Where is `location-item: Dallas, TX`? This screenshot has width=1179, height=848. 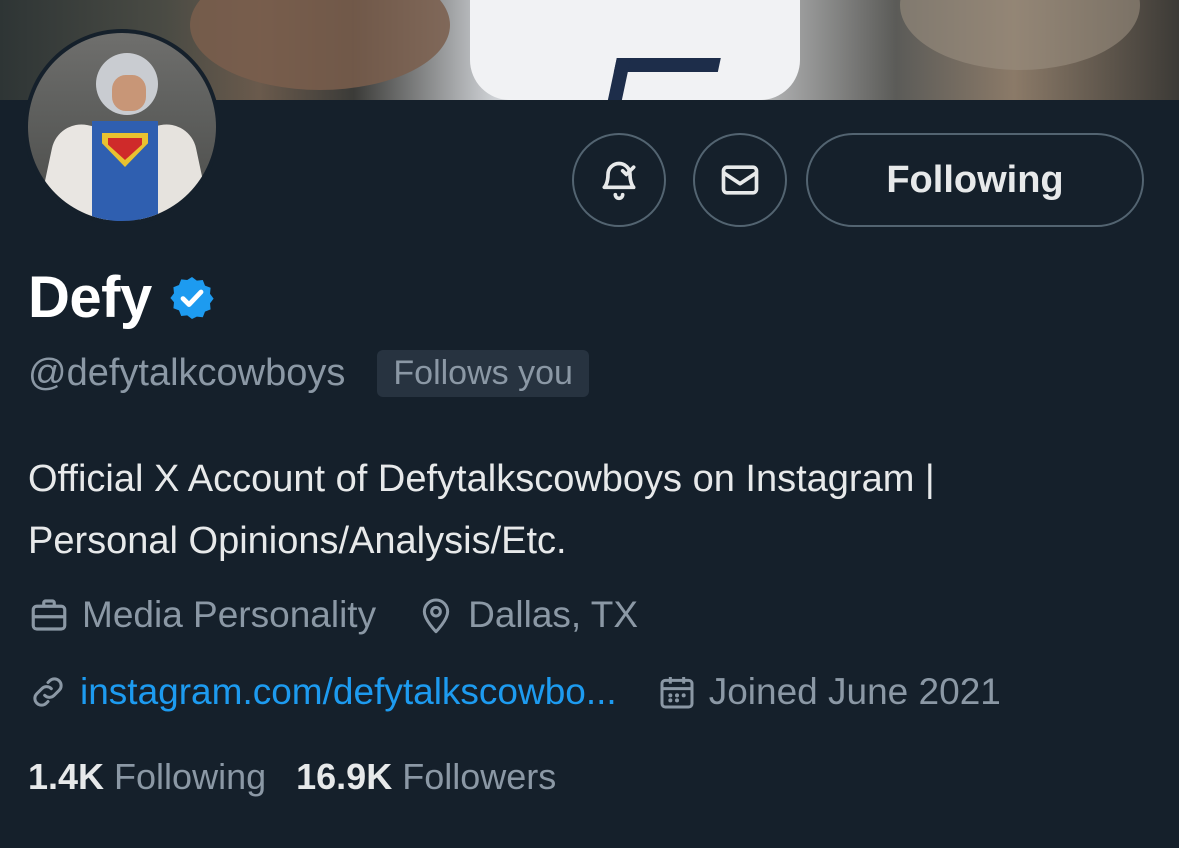 location-item: Dallas, TX is located at coordinates (527, 615).